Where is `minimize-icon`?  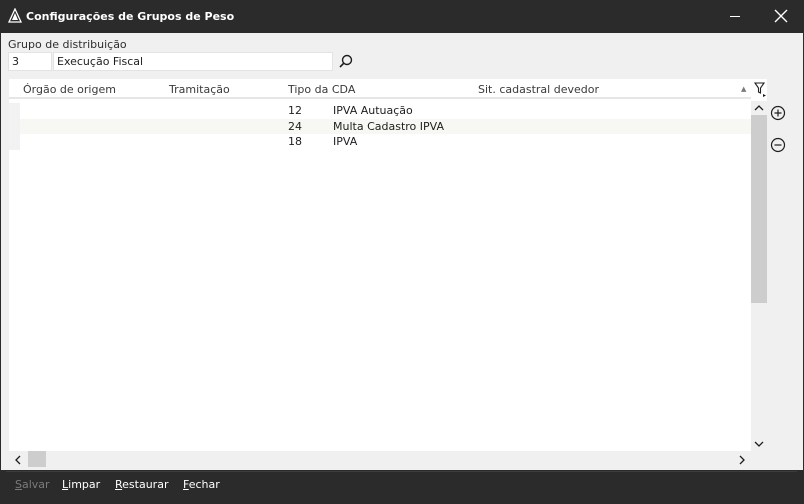 minimize-icon is located at coordinates (735, 16).